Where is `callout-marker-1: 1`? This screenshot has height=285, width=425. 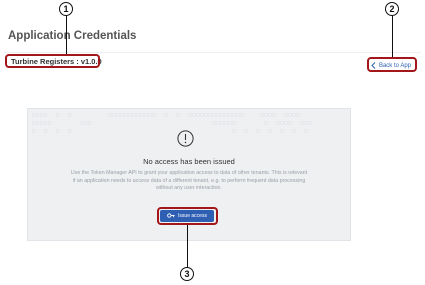 callout-marker-1: 1 is located at coordinates (66, 9).